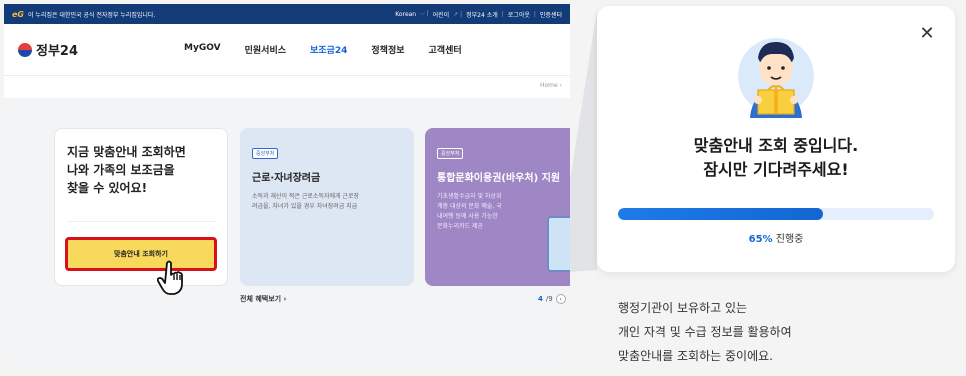 This screenshot has width=966, height=376. I want to click on nav-civil-service: 민원서비스, so click(265, 49).